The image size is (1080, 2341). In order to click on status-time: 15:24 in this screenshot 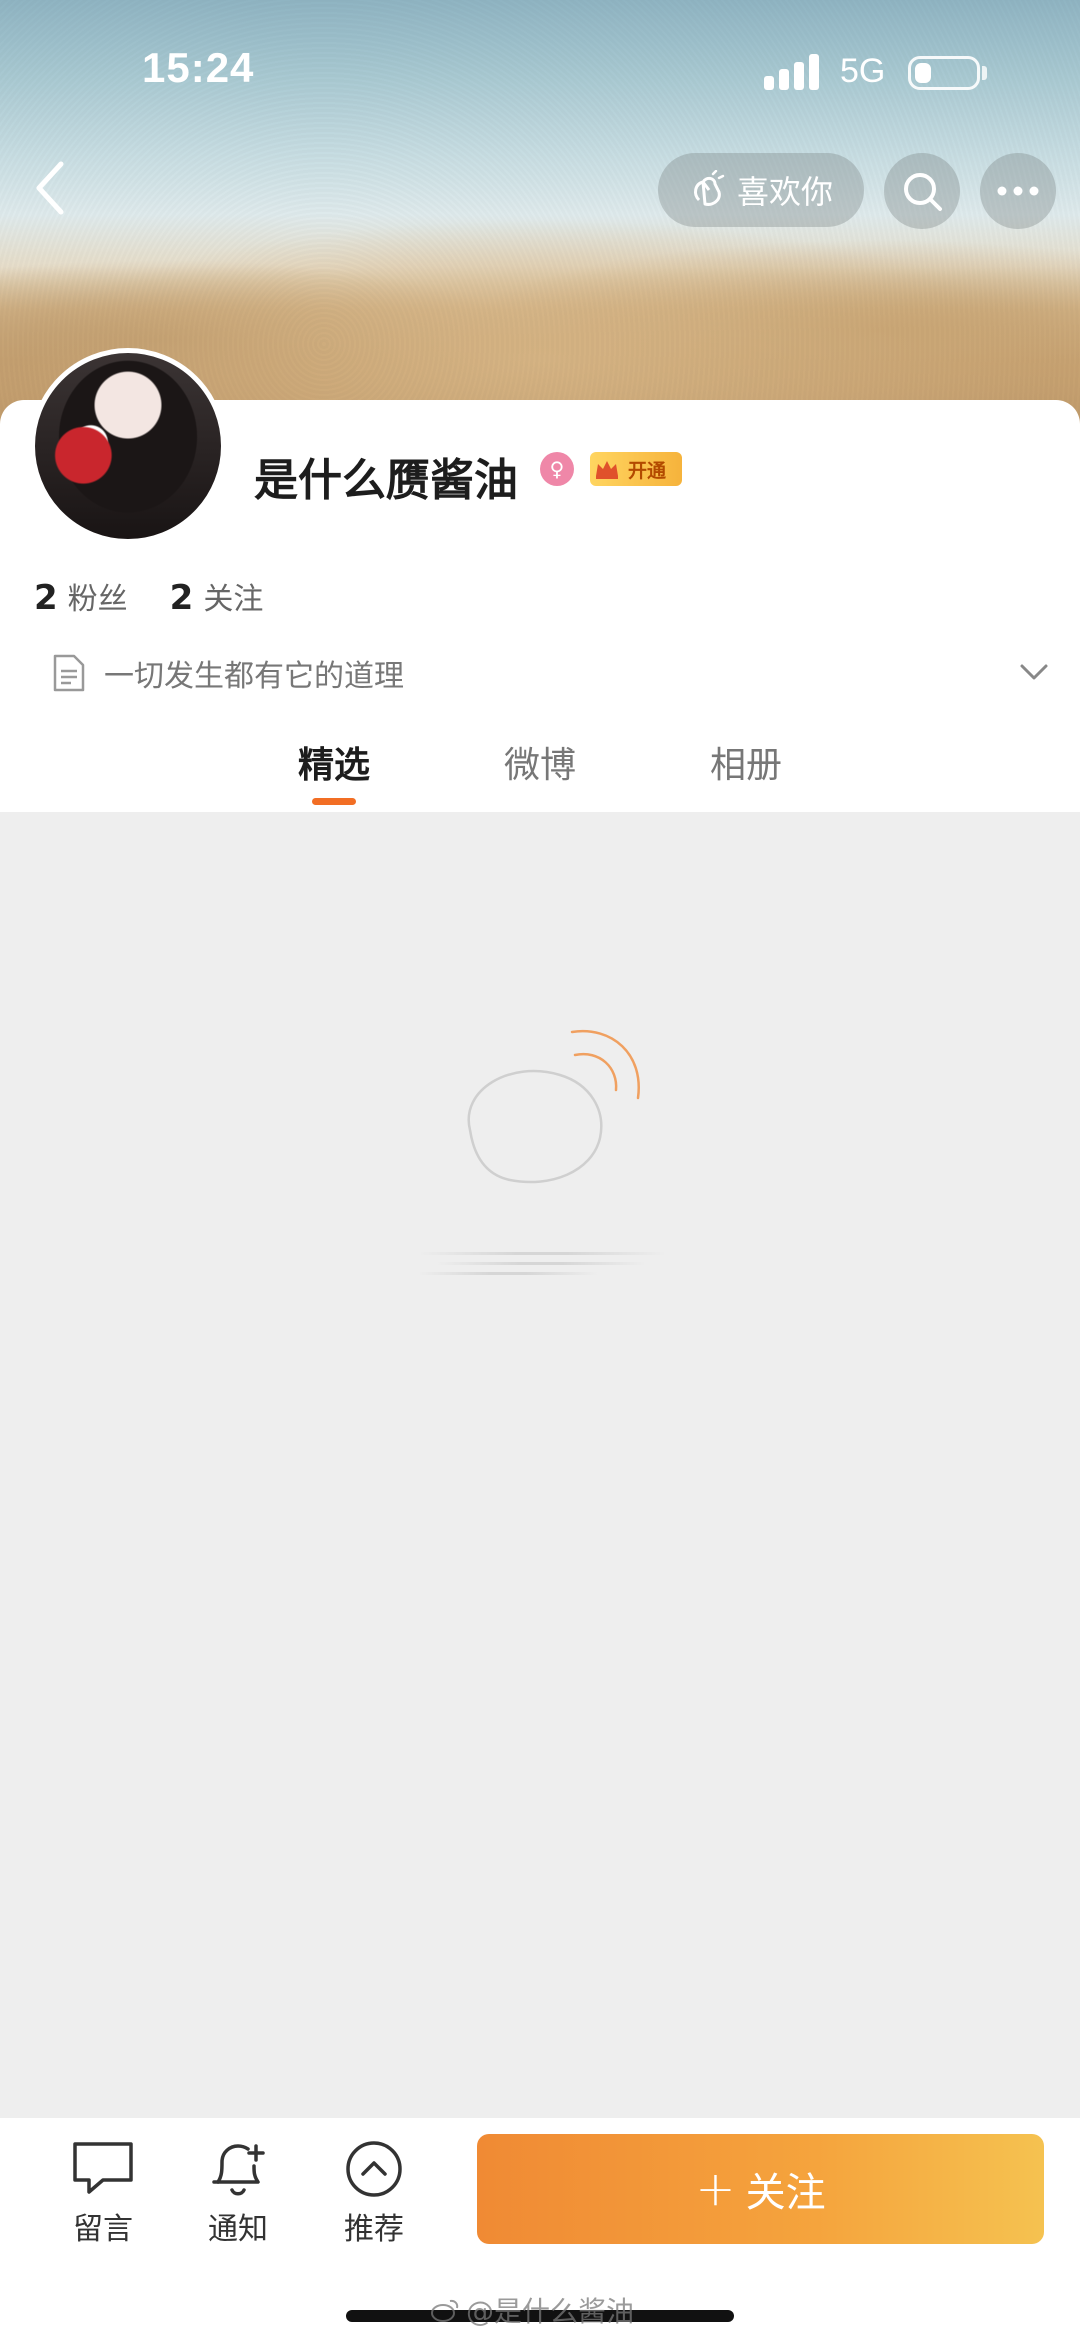, I will do `click(198, 67)`.